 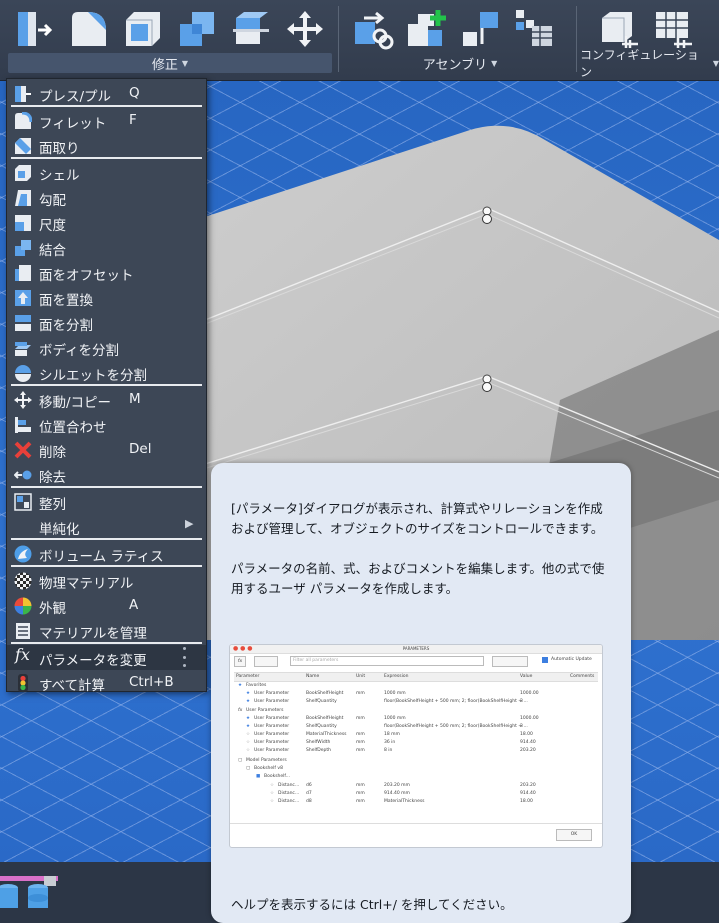 What do you see at coordinates (66, 301) in the screenshot?
I see `menu-item-label: 面を置換` at bounding box center [66, 301].